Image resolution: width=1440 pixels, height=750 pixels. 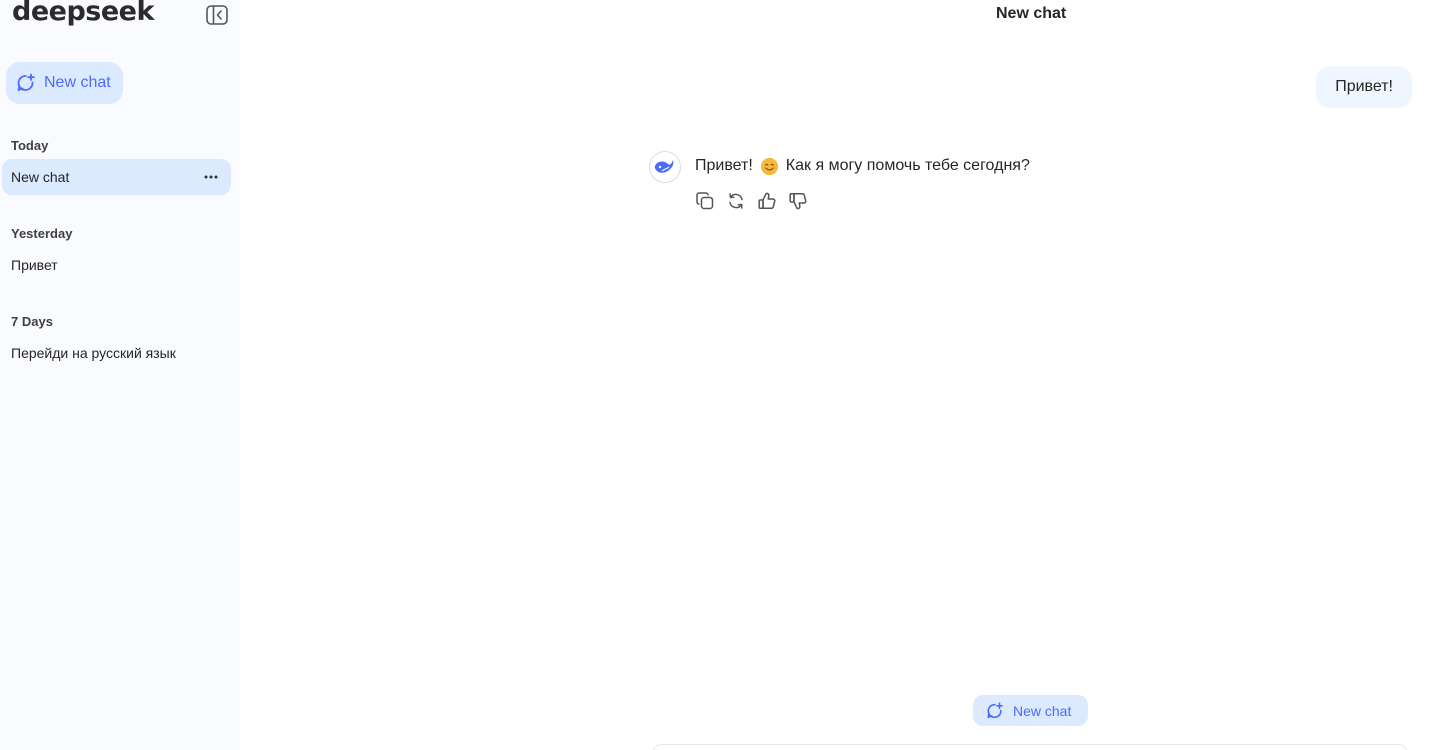 I want to click on copy-icon, so click(x=705, y=201).